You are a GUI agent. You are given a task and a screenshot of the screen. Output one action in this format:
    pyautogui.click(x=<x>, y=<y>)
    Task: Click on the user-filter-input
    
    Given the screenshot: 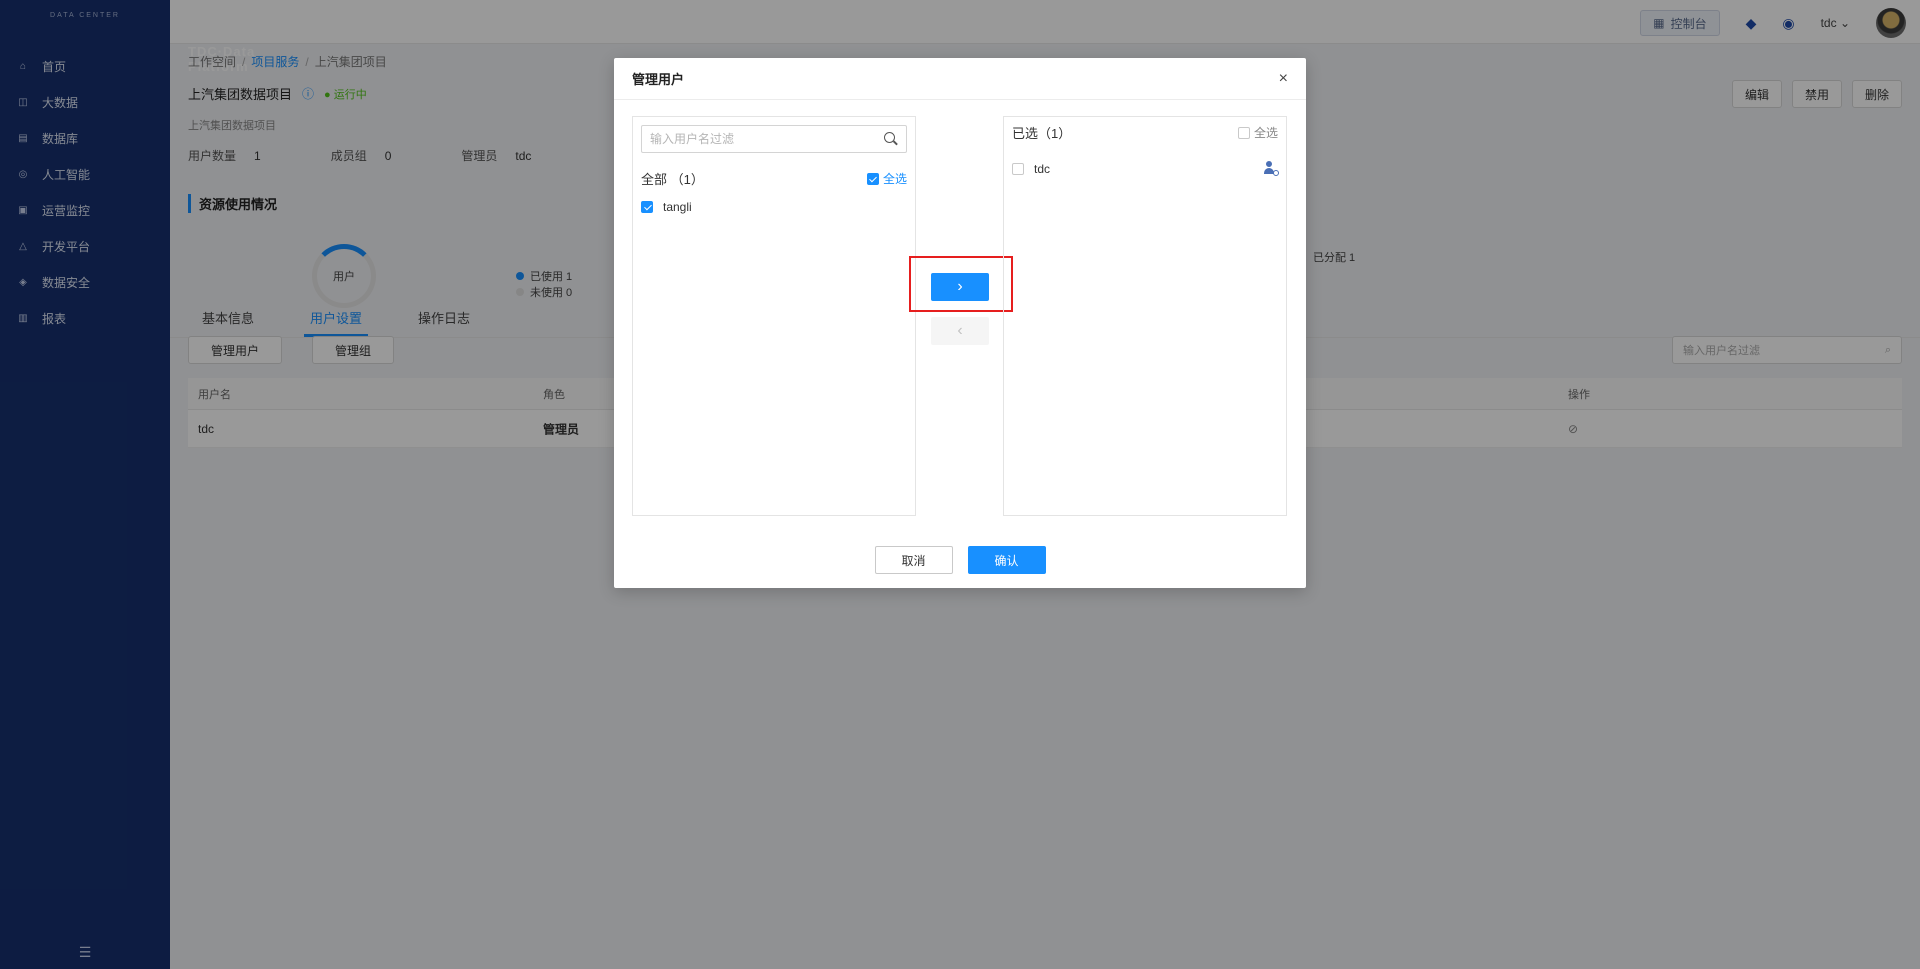 What is the action you would take?
    pyautogui.click(x=767, y=139)
    